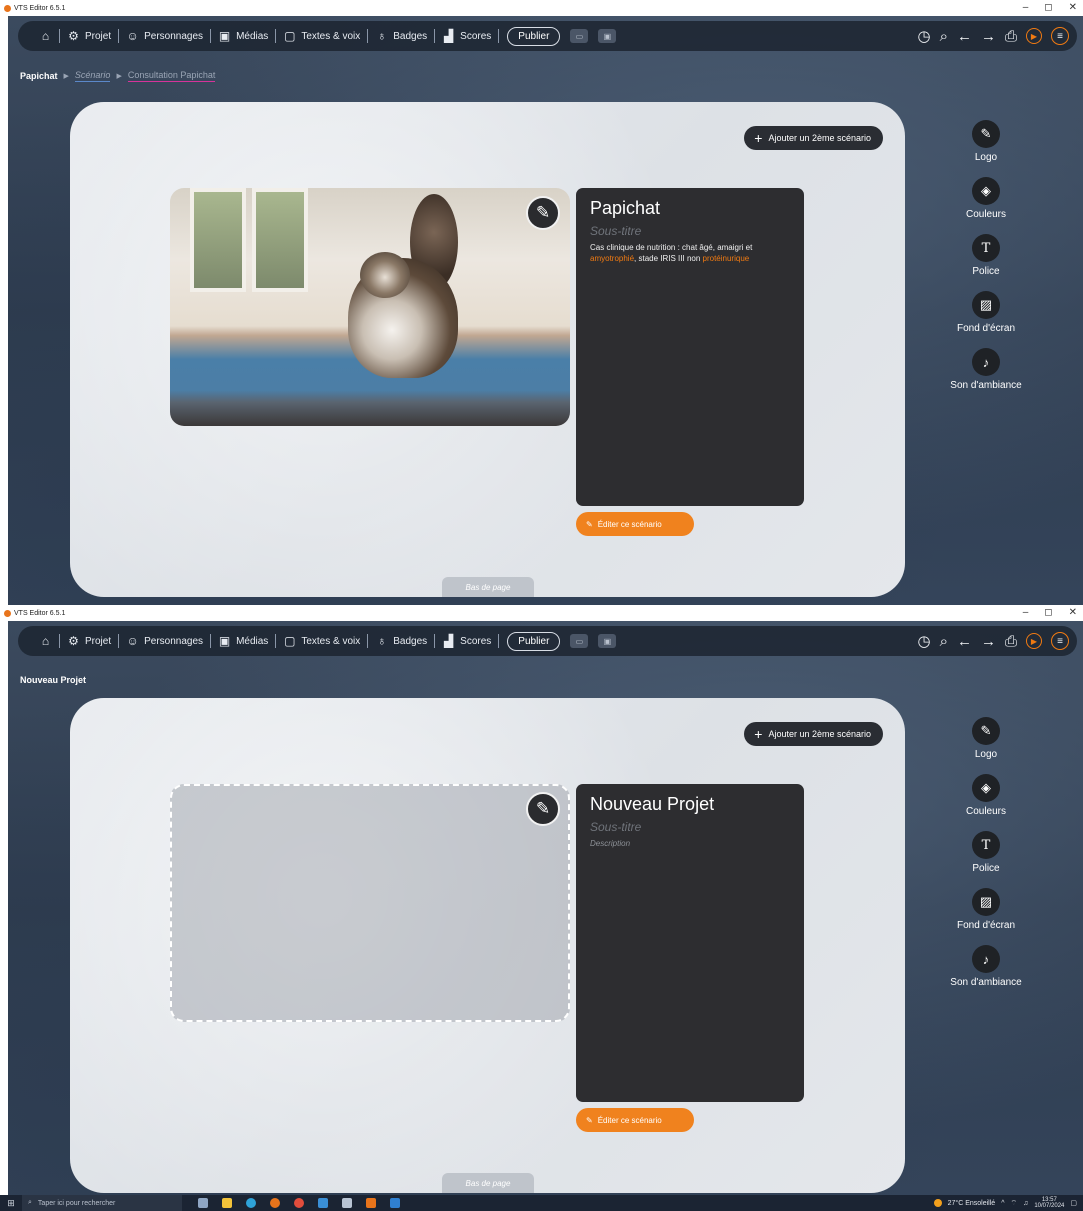 This screenshot has height=1211, width=1083. What do you see at coordinates (171, 76) in the screenshot?
I see `breadcrumb-current: Consultation Papichat` at bounding box center [171, 76].